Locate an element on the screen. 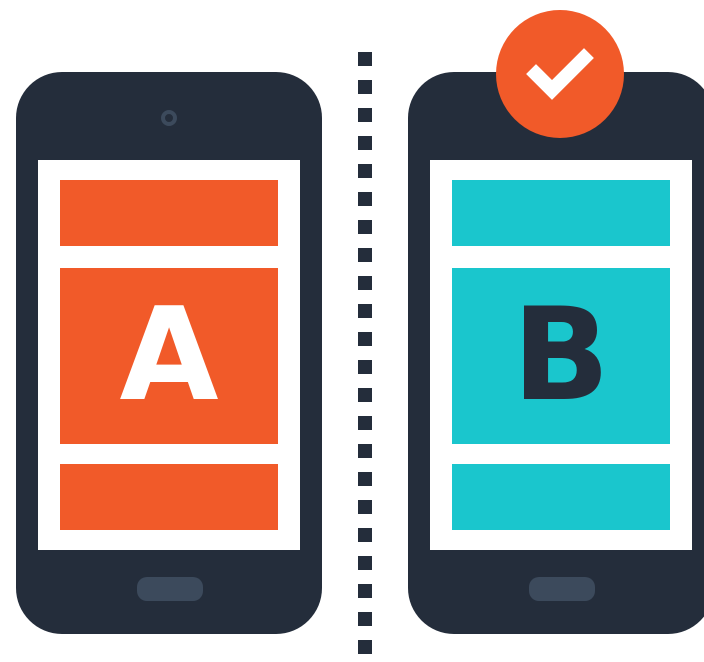 The image size is (704, 662). phone-b-bottom-block is located at coordinates (561, 497).